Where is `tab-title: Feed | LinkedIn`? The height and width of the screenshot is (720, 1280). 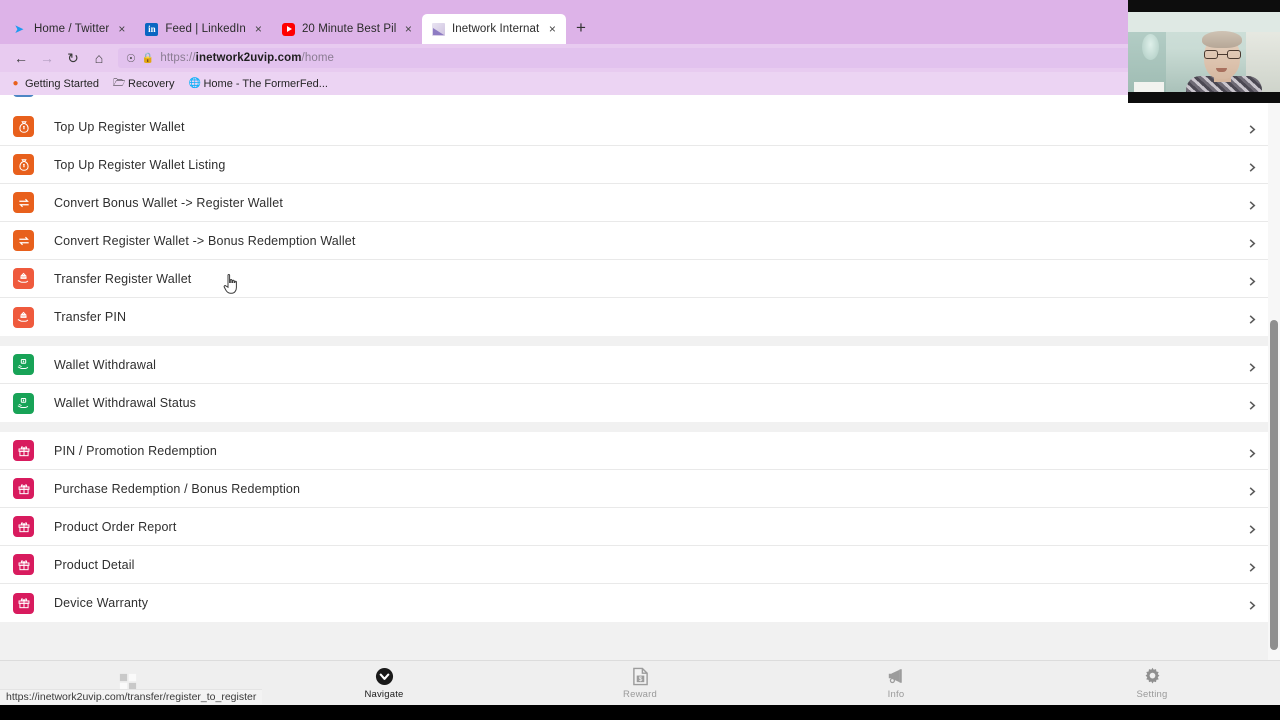
tab-title: Feed | LinkedIn is located at coordinates (205, 29).